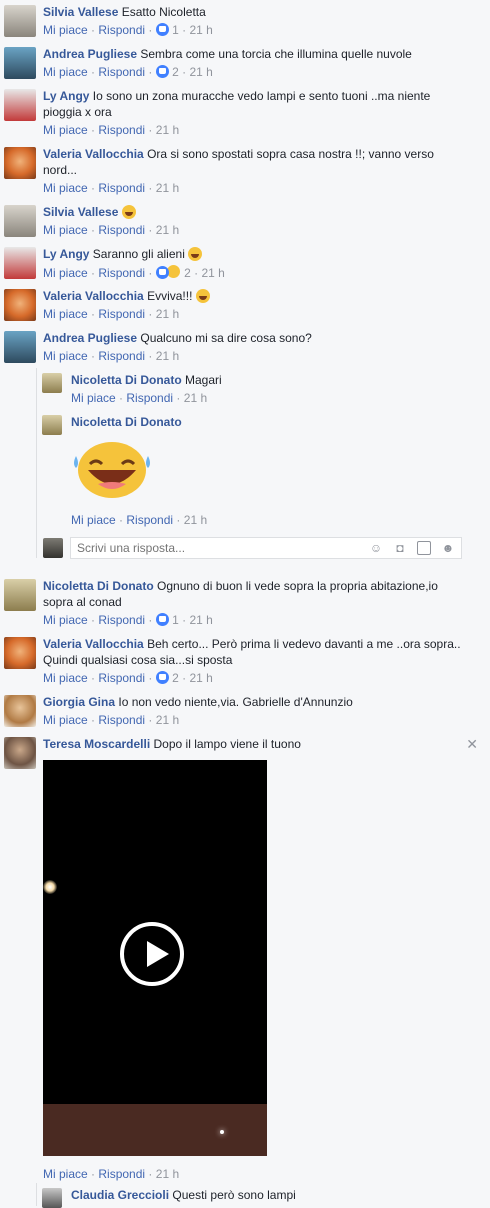  Describe the element at coordinates (376, 548) in the screenshot. I see `emoji-icon: ☺` at that location.